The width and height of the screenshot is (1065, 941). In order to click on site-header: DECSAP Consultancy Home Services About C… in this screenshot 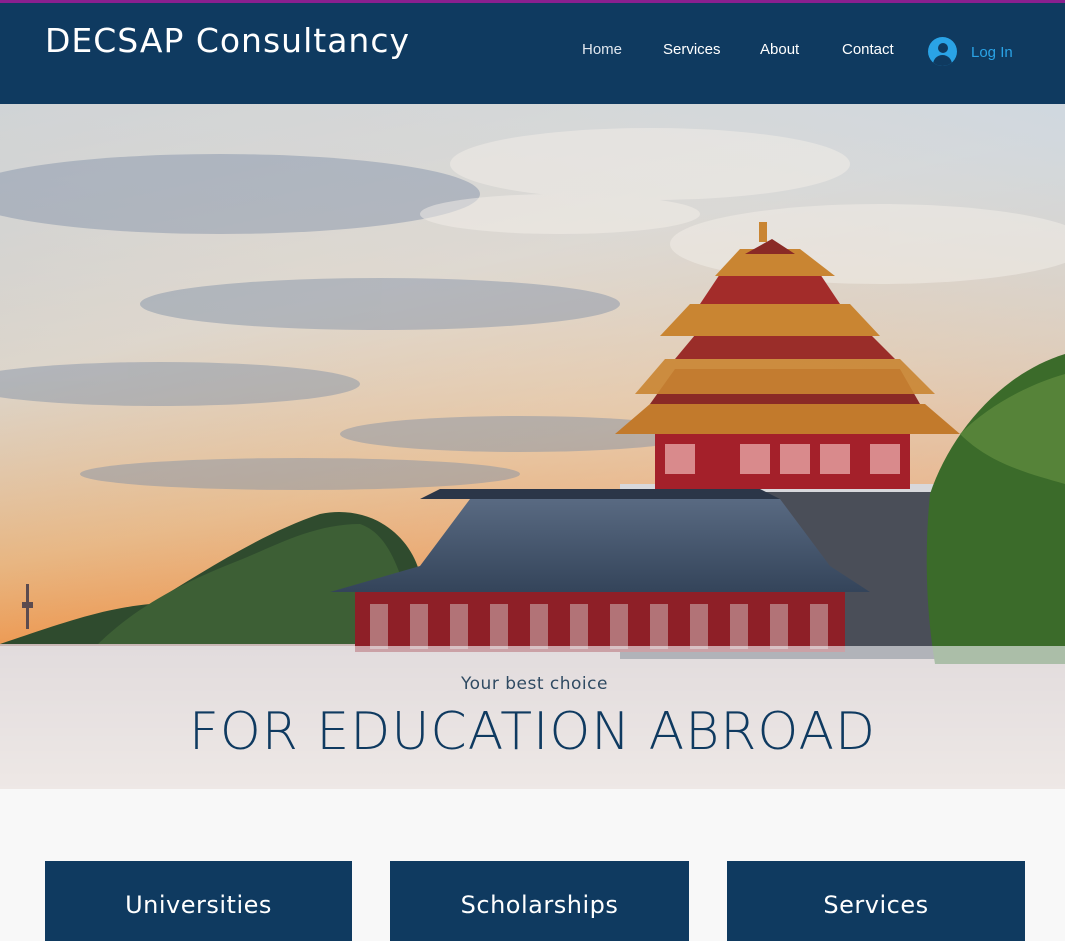, I will do `click(532, 53)`.